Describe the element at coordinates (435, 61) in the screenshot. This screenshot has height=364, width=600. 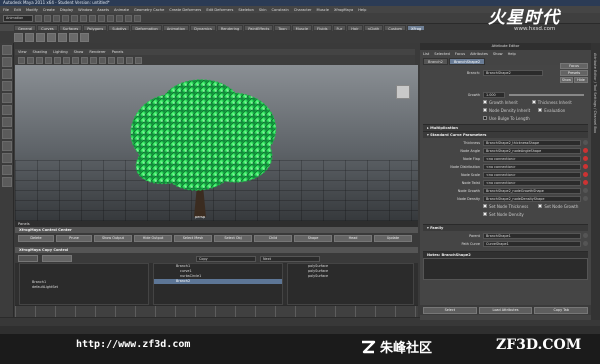
I see `tab-branch2: Branch2` at that location.